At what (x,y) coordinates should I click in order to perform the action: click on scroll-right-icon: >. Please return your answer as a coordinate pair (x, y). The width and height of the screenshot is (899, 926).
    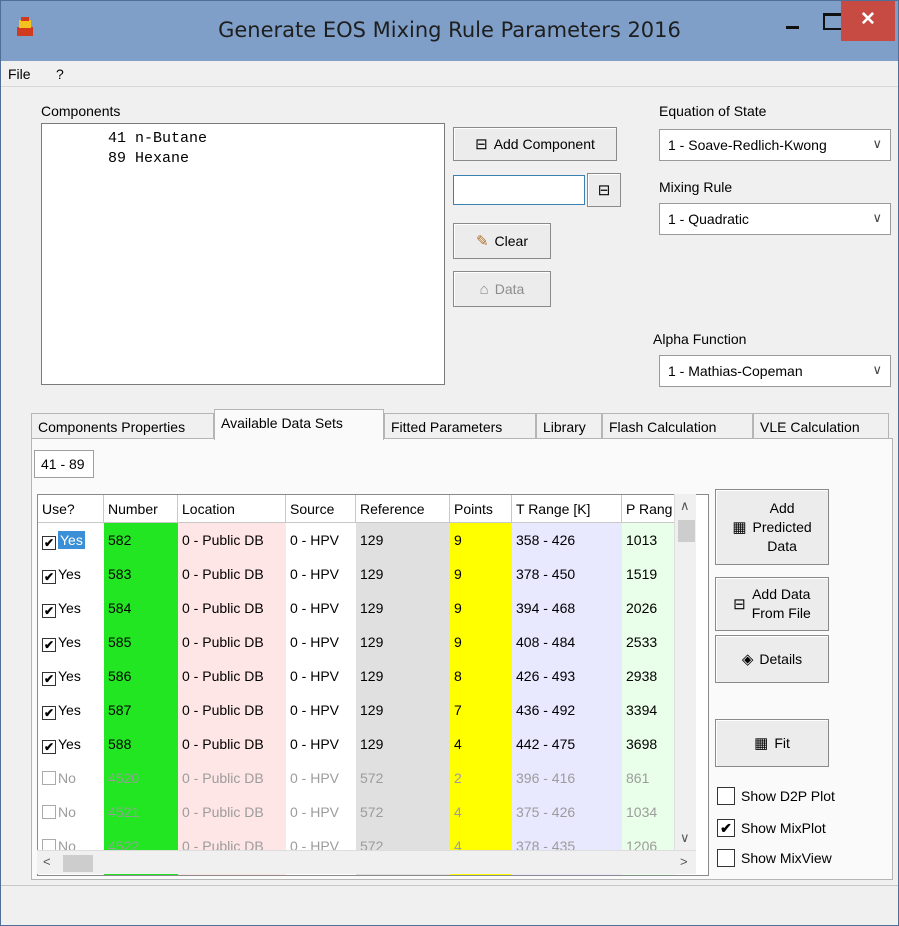
    Looking at the image, I should click on (684, 861).